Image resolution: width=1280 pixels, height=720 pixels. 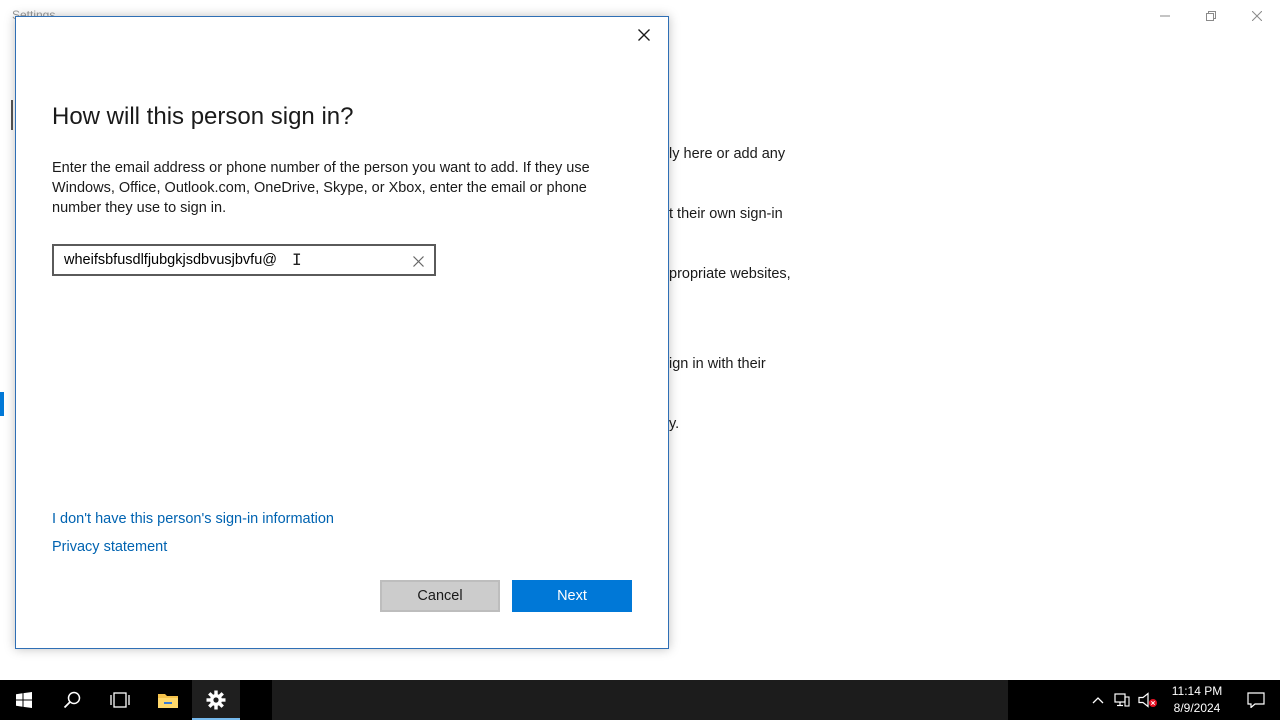 I want to click on show-hidden-icons-button, so click(x=1098, y=700).